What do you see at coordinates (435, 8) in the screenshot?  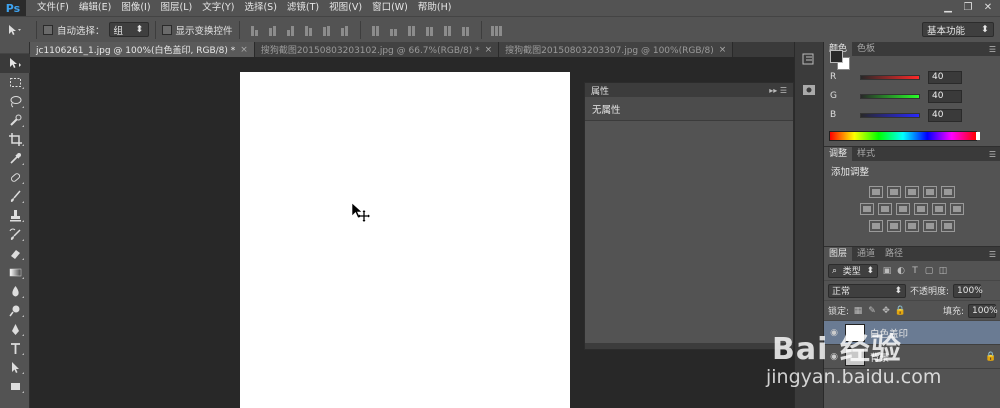 I see `menu-help: 帮助(H)` at bounding box center [435, 8].